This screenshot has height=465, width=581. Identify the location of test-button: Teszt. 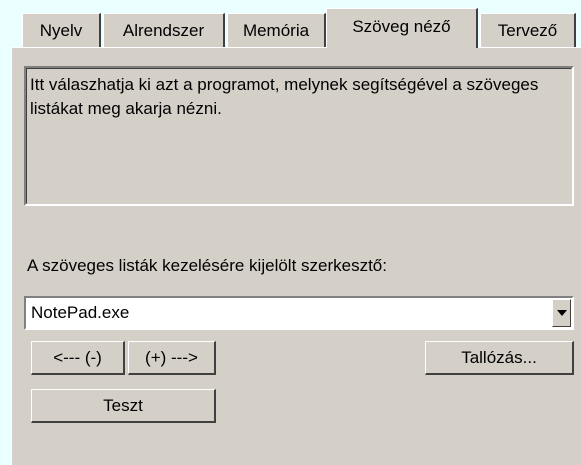
(123, 406).